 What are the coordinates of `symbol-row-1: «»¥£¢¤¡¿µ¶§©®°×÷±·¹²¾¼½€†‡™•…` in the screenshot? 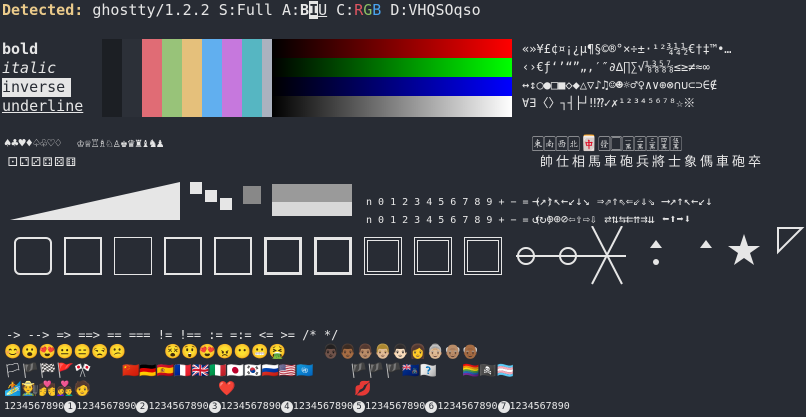 It's located at (627, 49).